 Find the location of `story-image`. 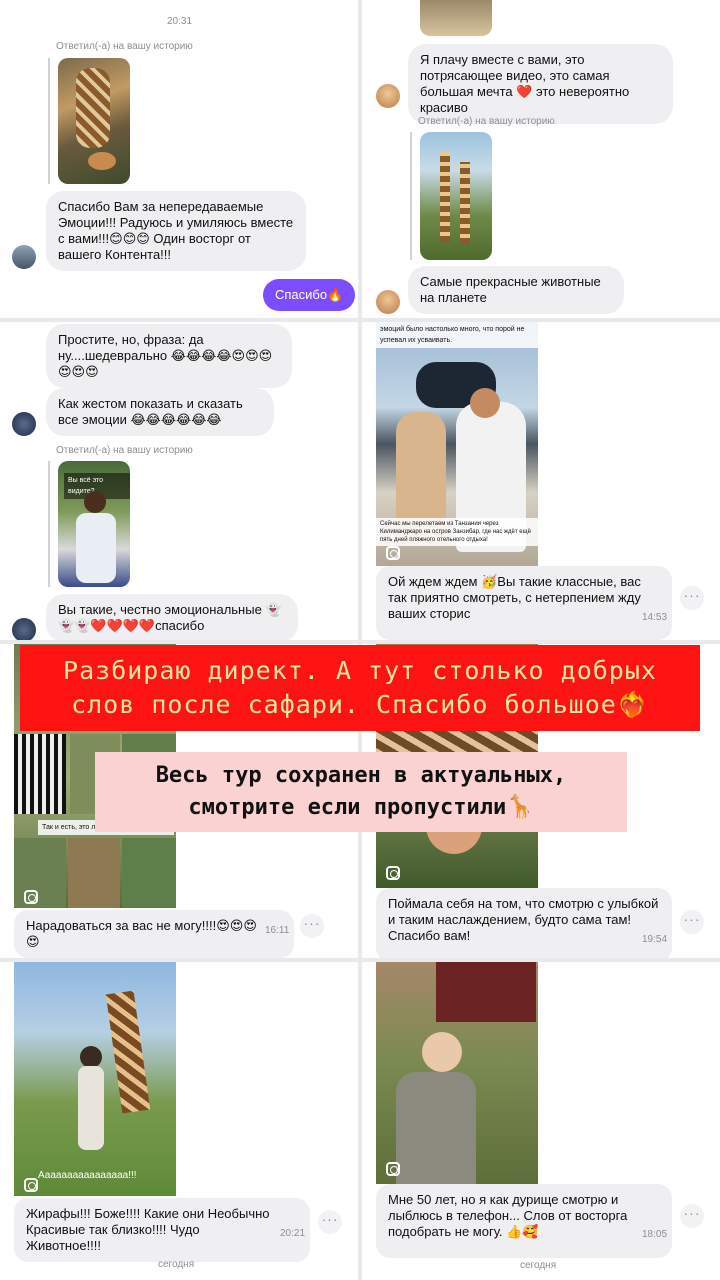

story-image is located at coordinates (457, 1073).